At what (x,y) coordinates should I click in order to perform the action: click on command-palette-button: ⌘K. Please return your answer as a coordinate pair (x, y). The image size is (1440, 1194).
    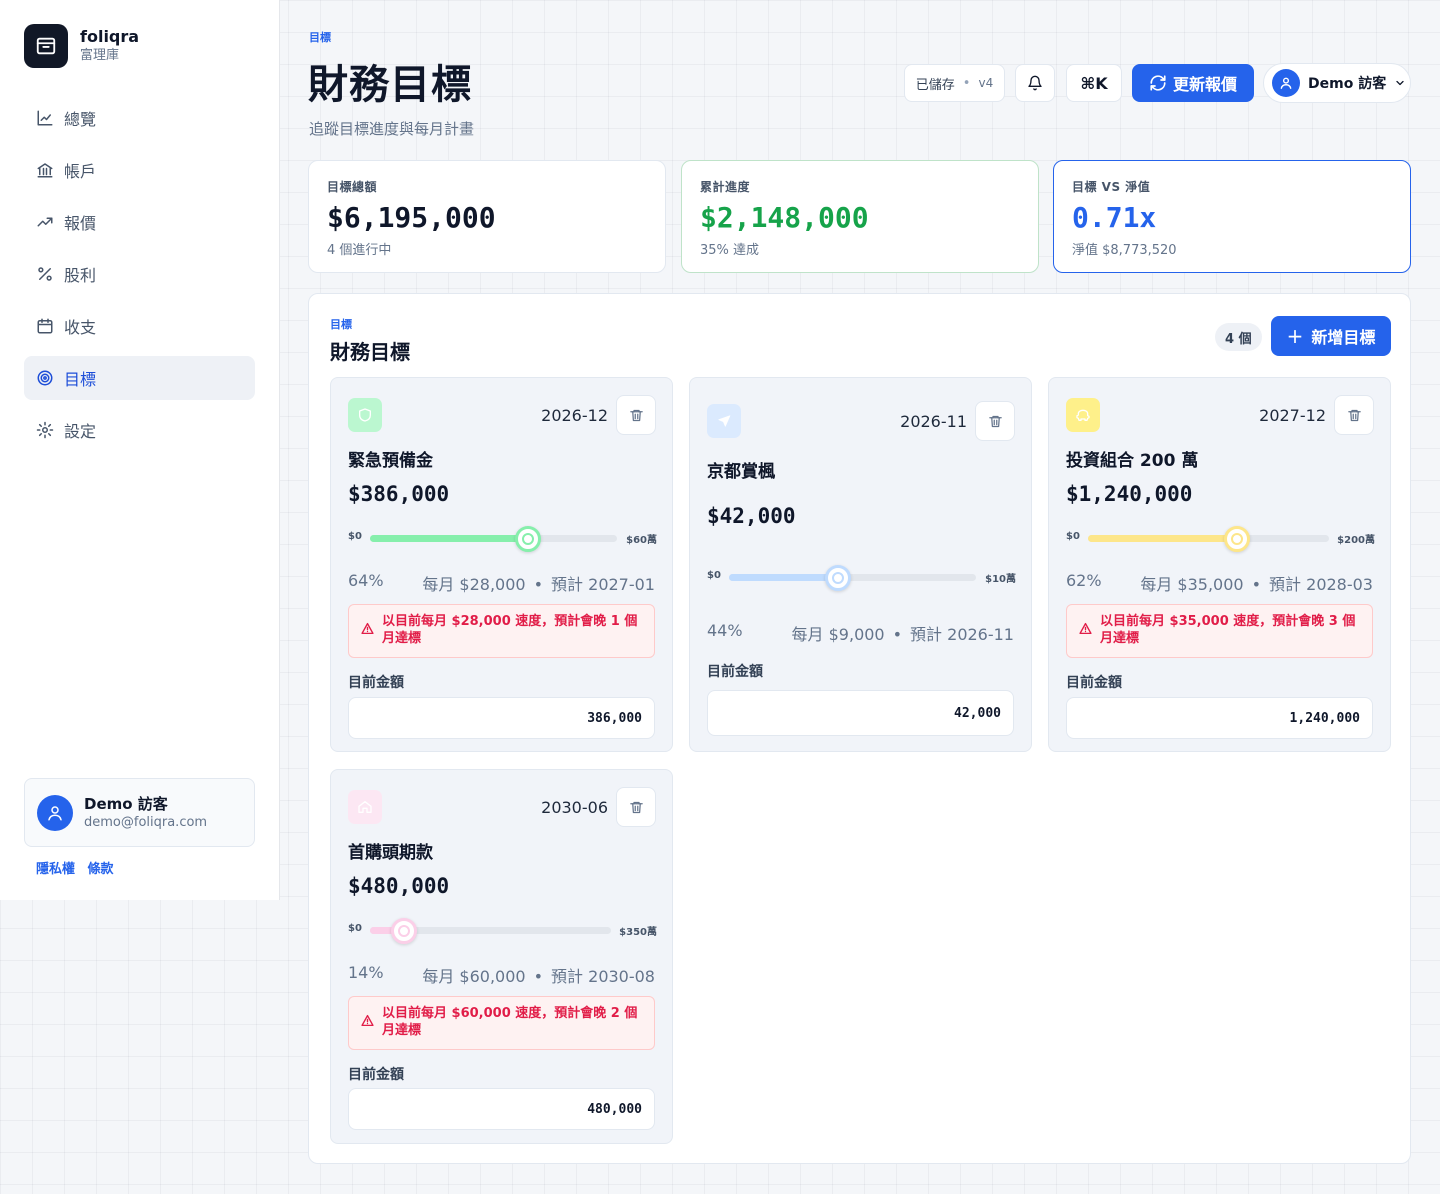
    Looking at the image, I should click on (1094, 83).